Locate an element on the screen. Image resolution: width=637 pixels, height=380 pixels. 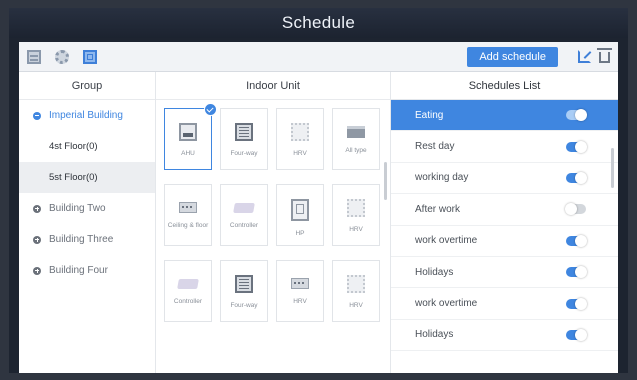
group-item-imperial-building: Imperial Building is located at coordinates (87, 115).